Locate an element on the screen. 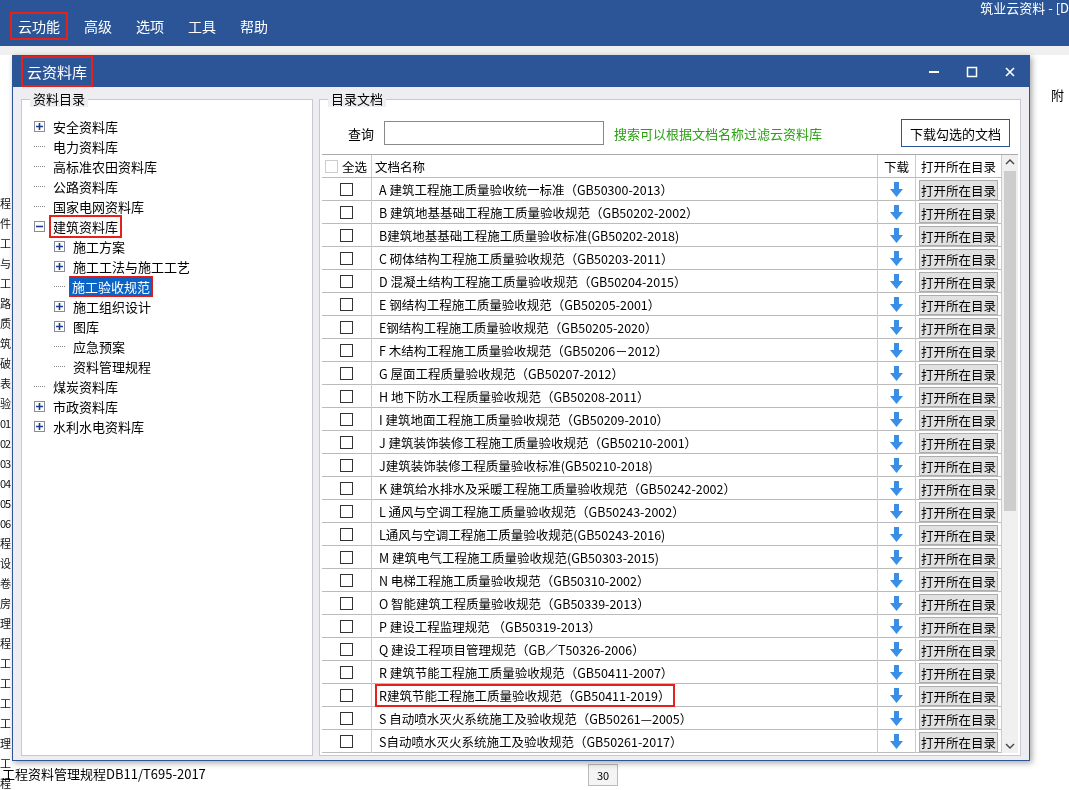 Image resolution: width=1069 pixels, height=790 pixels. menu-item: 高级 is located at coordinates (98, 26).